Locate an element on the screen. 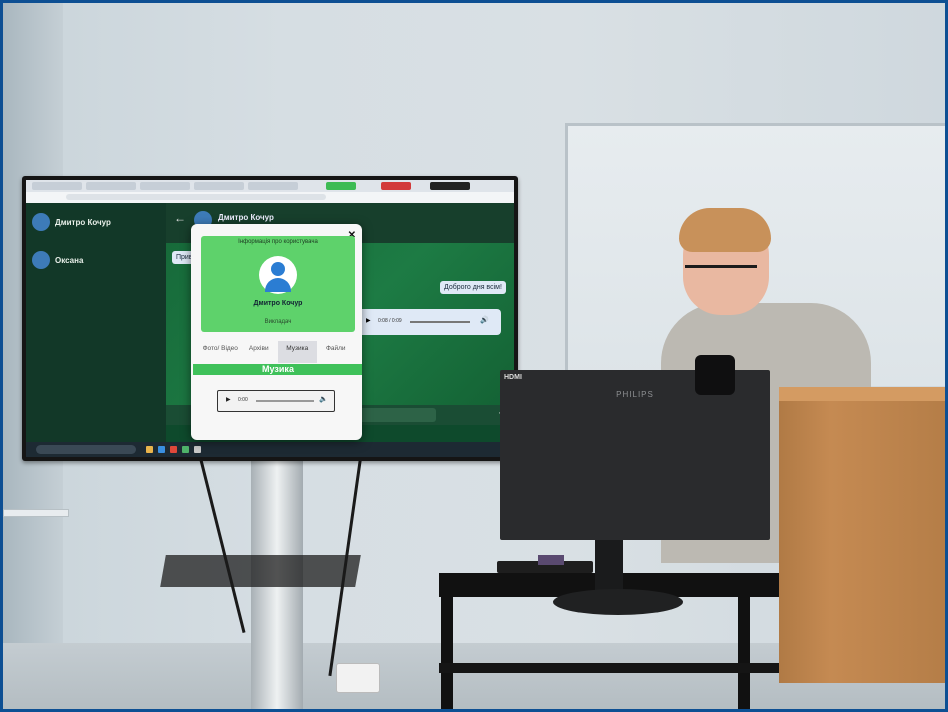 This screenshot has height=712, width=948. player-time: 0:00 is located at coordinates (243, 400).